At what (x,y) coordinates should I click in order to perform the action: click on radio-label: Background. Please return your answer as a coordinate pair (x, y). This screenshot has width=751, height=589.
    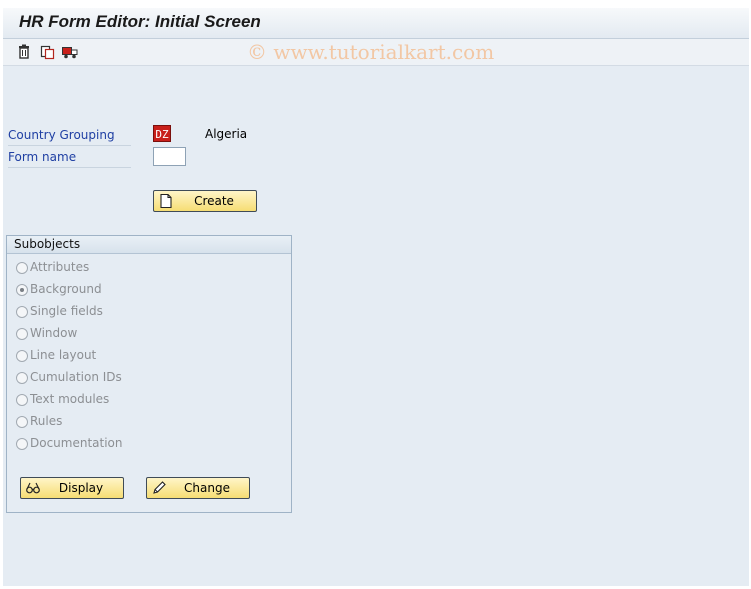
    Looking at the image, I should click on (66, 289).